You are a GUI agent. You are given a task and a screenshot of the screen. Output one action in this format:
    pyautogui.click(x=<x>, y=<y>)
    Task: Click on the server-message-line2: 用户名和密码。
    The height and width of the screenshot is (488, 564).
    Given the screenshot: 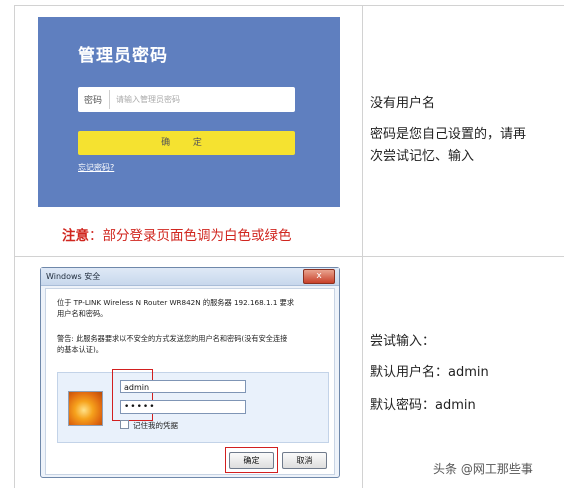 What is the action you would take?
    pyautogui.click(x=82, y=313)
    